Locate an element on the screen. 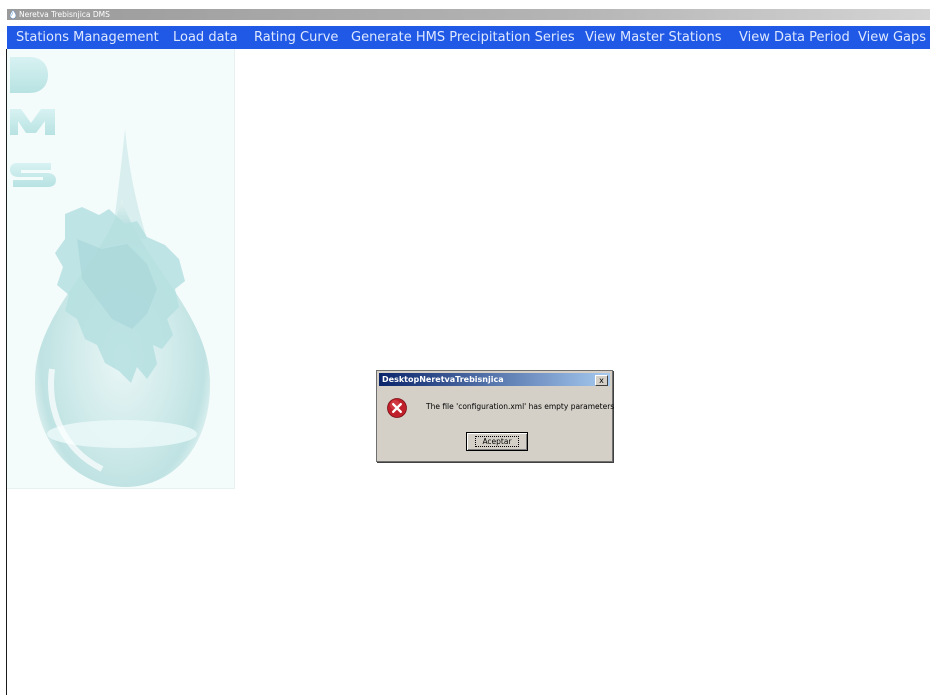  error-icon is located at coordinates (397, 408).